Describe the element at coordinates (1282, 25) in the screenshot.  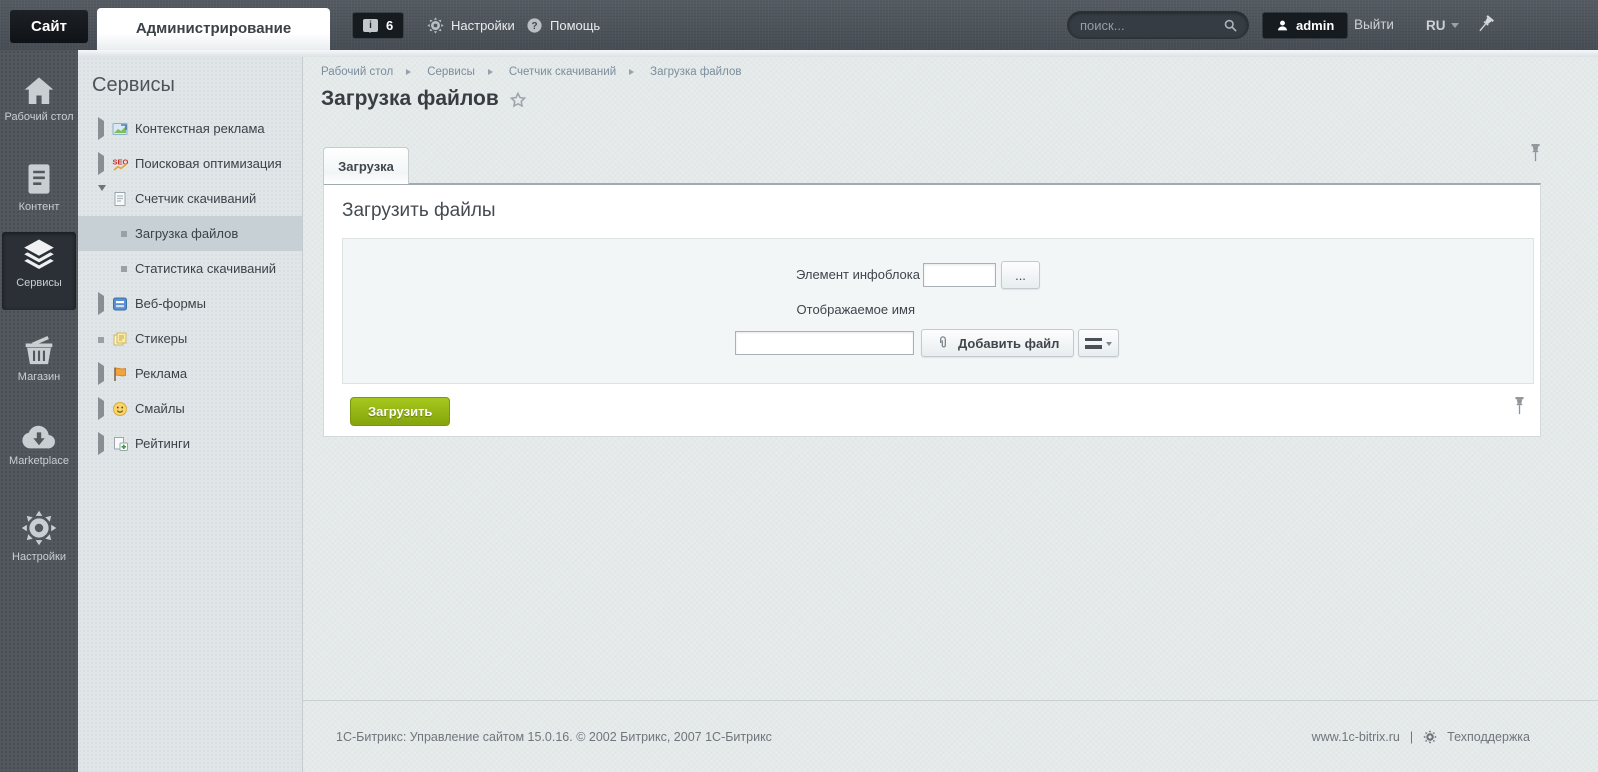
I see `user-icon` at that location.